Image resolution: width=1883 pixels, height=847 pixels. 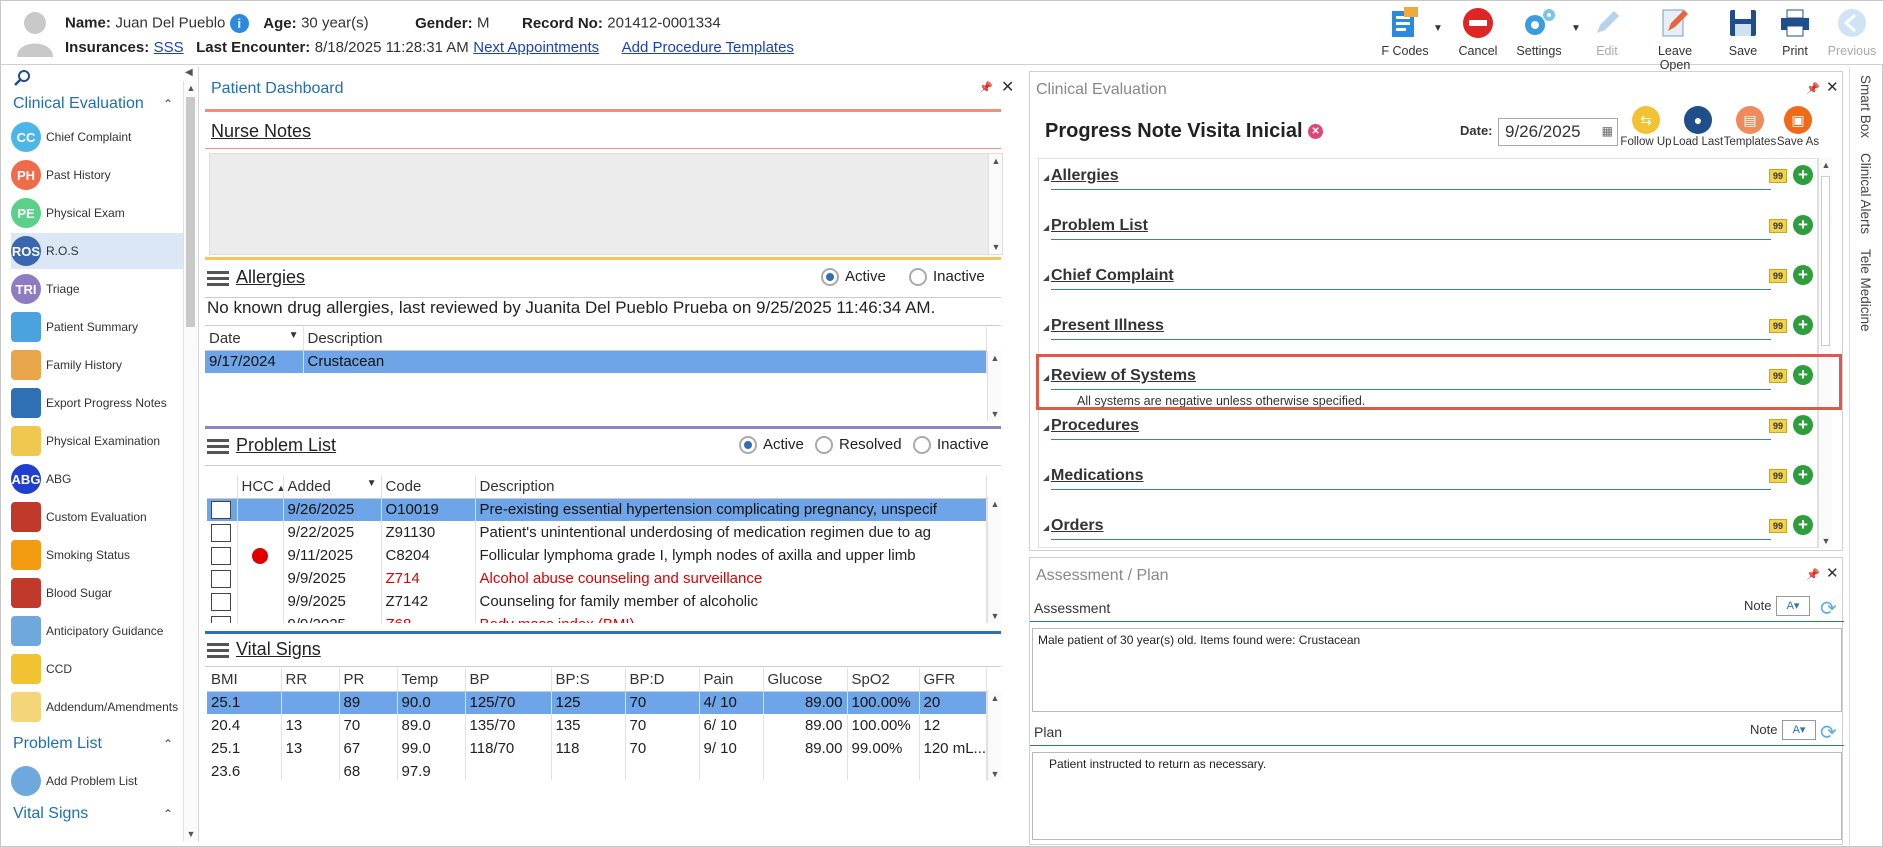 What do you see at coordinates (99, 781) in the screenshot?
I see `nav-item-add-problem-list: Add Problem List` at bounding box center [99, 781].